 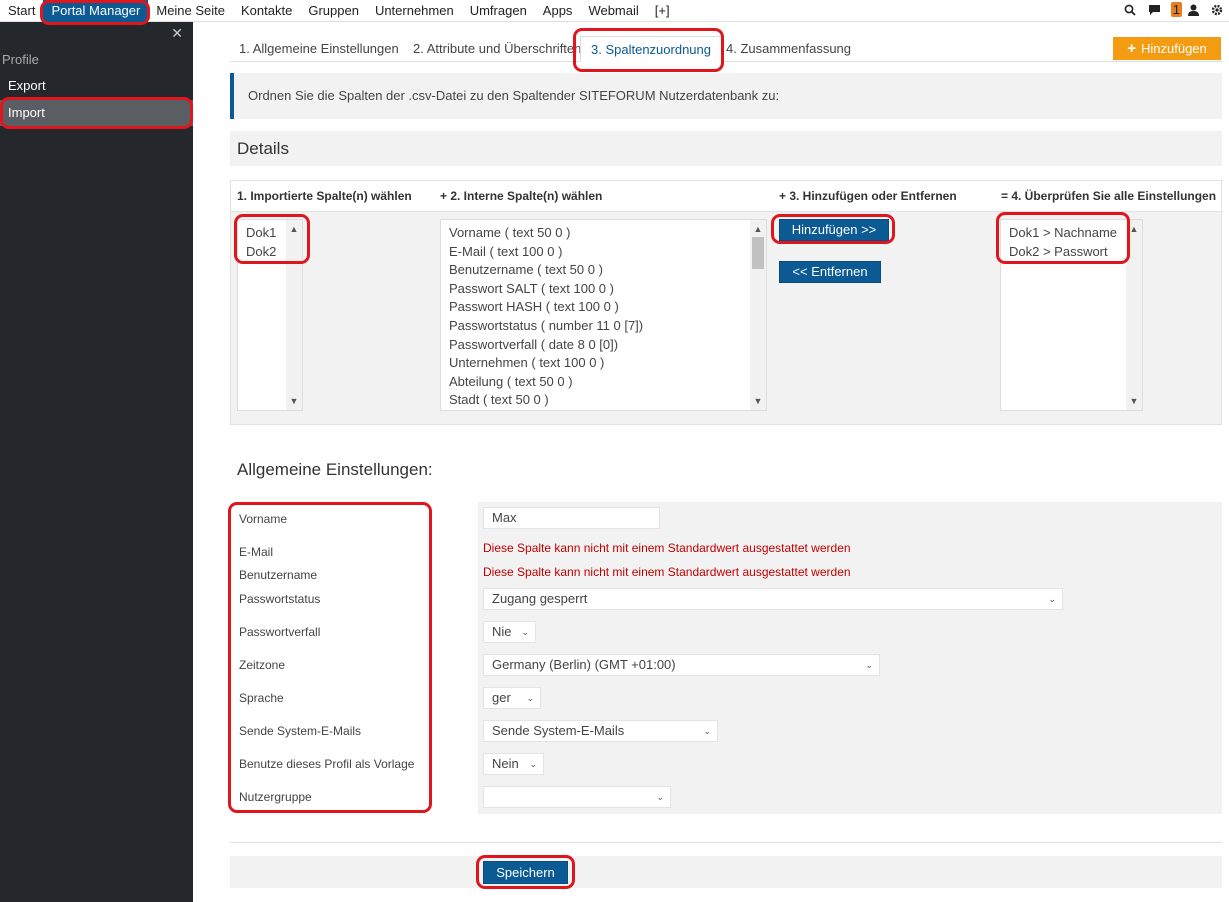 What do you see at coordinates (726, 148) in the screenshot?
I see `details-title: Details` at bounding box center [726, 148].